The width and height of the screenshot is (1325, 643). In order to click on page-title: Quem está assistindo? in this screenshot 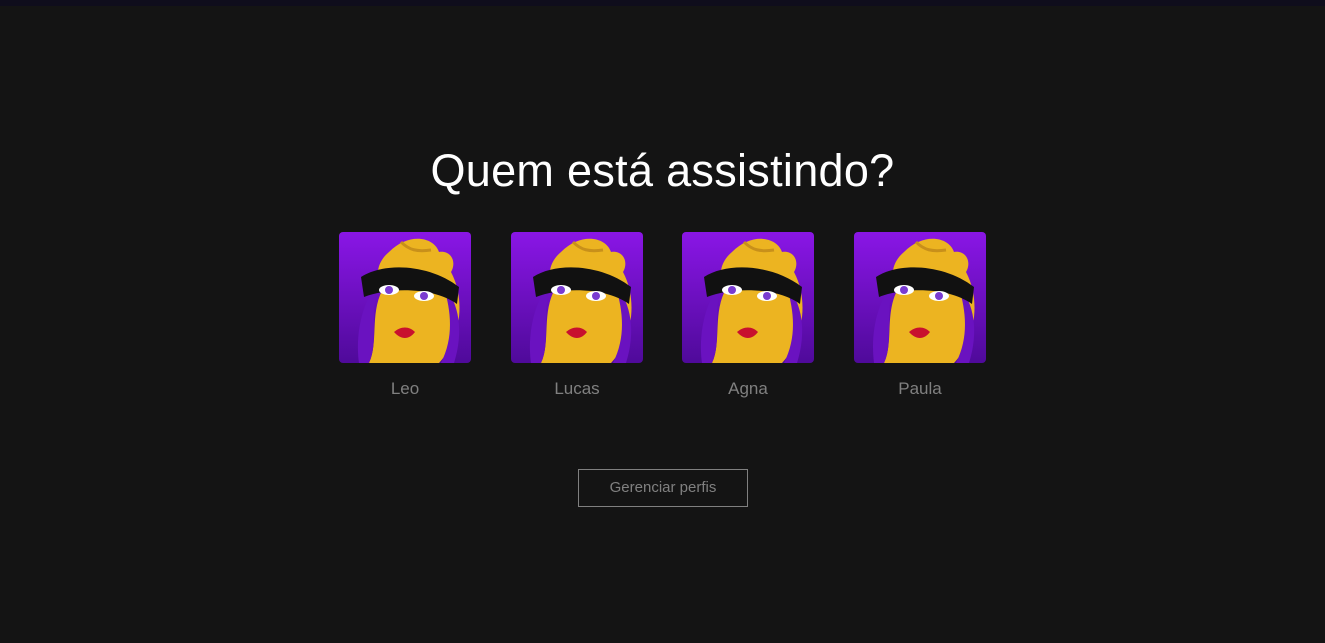, I will do `click(662, 170)`.